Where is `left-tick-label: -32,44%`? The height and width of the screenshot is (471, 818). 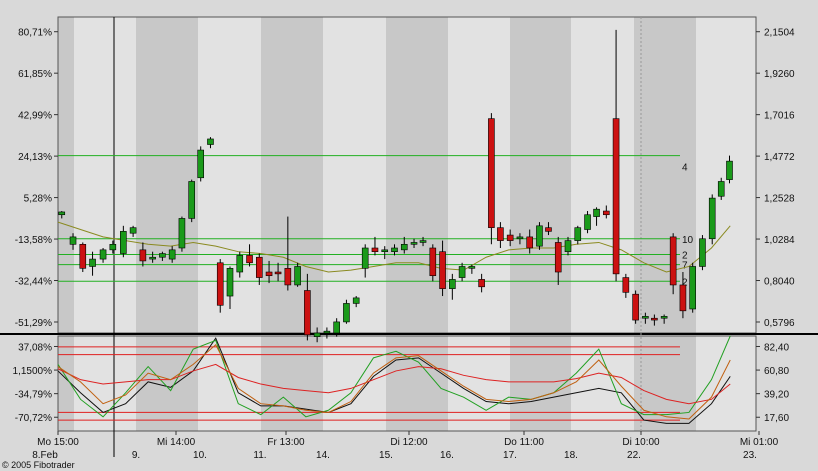
left-tick-label: -32,44% is located at coordinates (33, 282).